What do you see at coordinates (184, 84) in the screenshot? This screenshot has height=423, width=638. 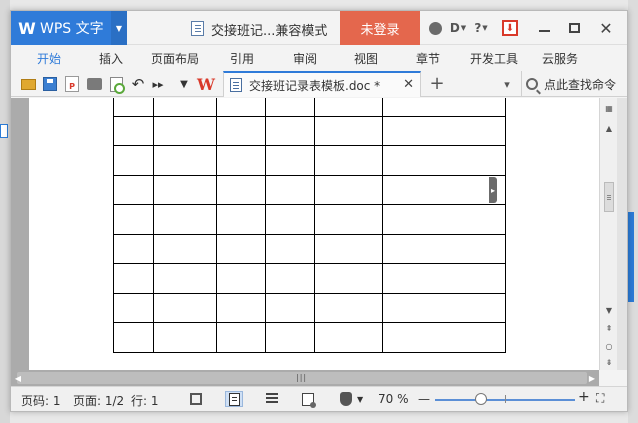 I see `dropdown-arrow-icon: ▼` at bounding box center [184, 84].